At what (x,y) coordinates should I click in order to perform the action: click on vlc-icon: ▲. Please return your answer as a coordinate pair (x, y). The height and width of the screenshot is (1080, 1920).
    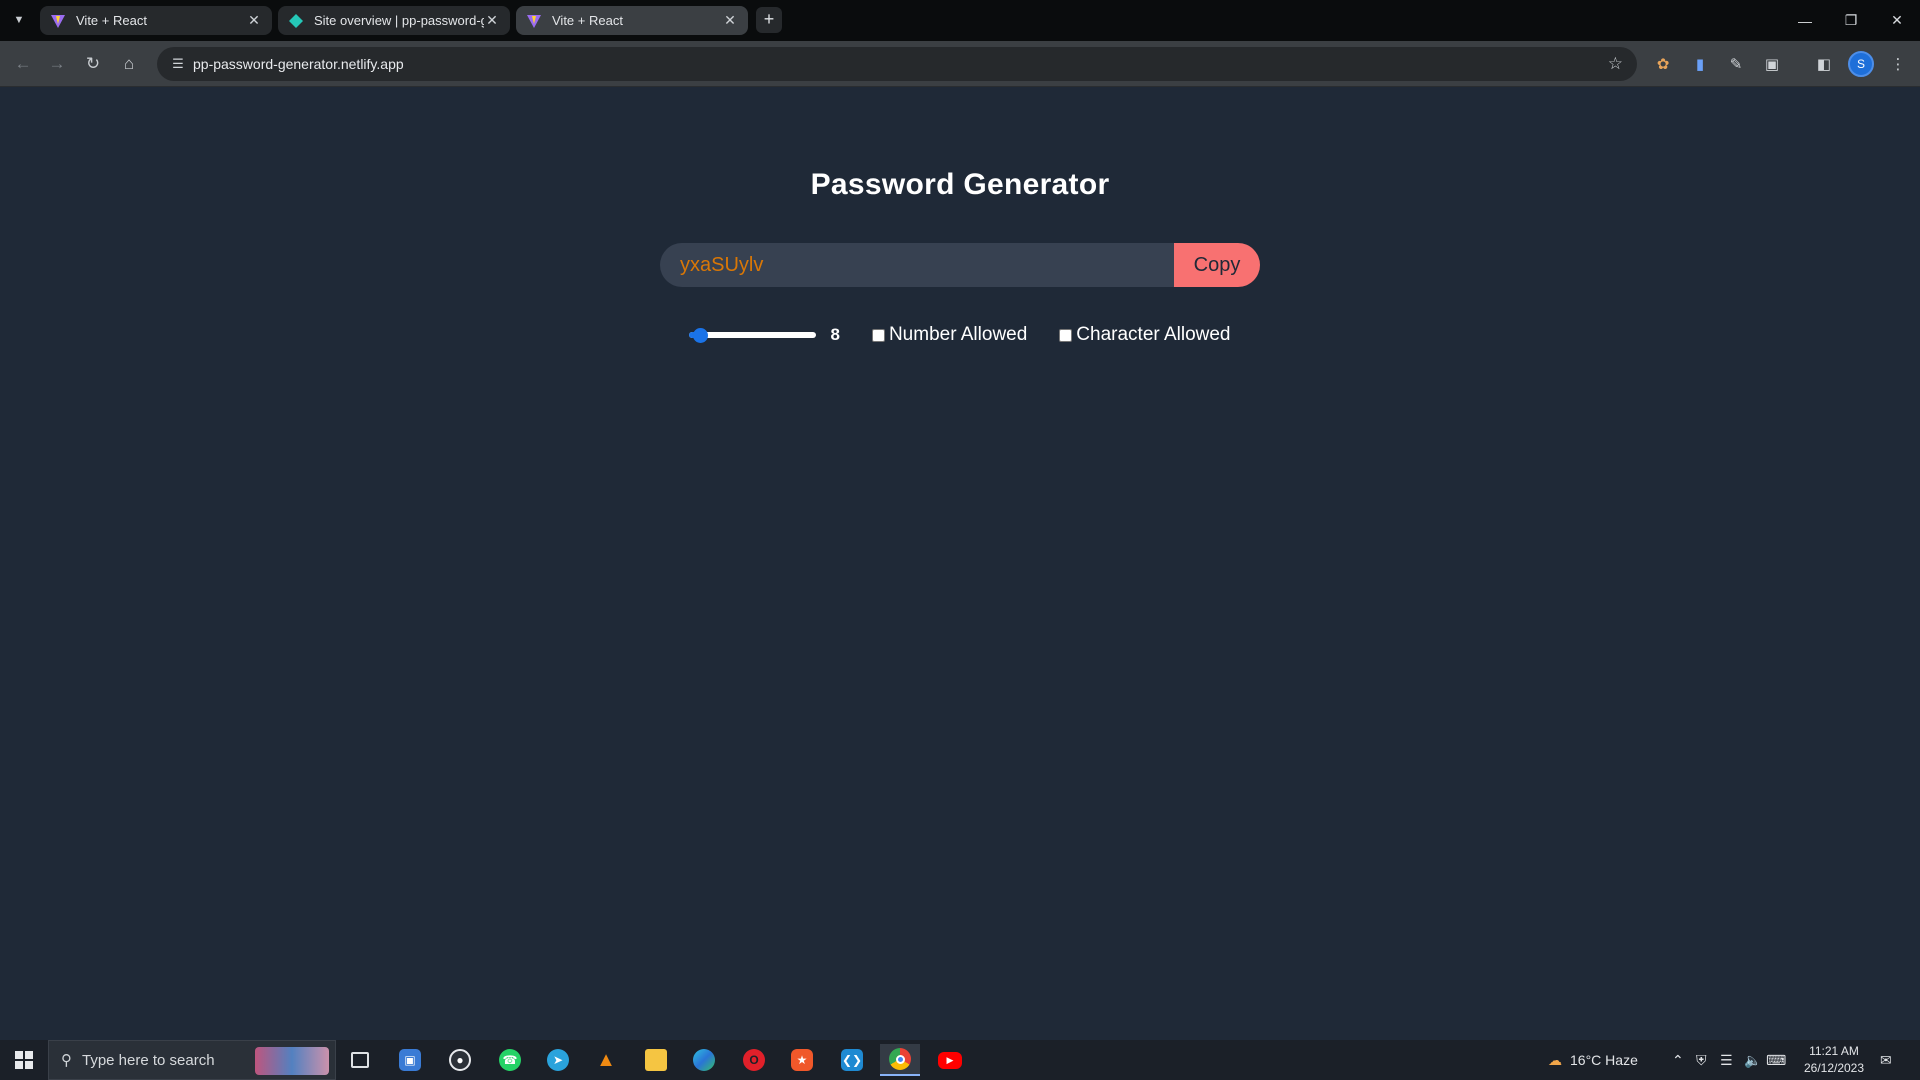
    Looking at the image, I should click on (606, 1060).